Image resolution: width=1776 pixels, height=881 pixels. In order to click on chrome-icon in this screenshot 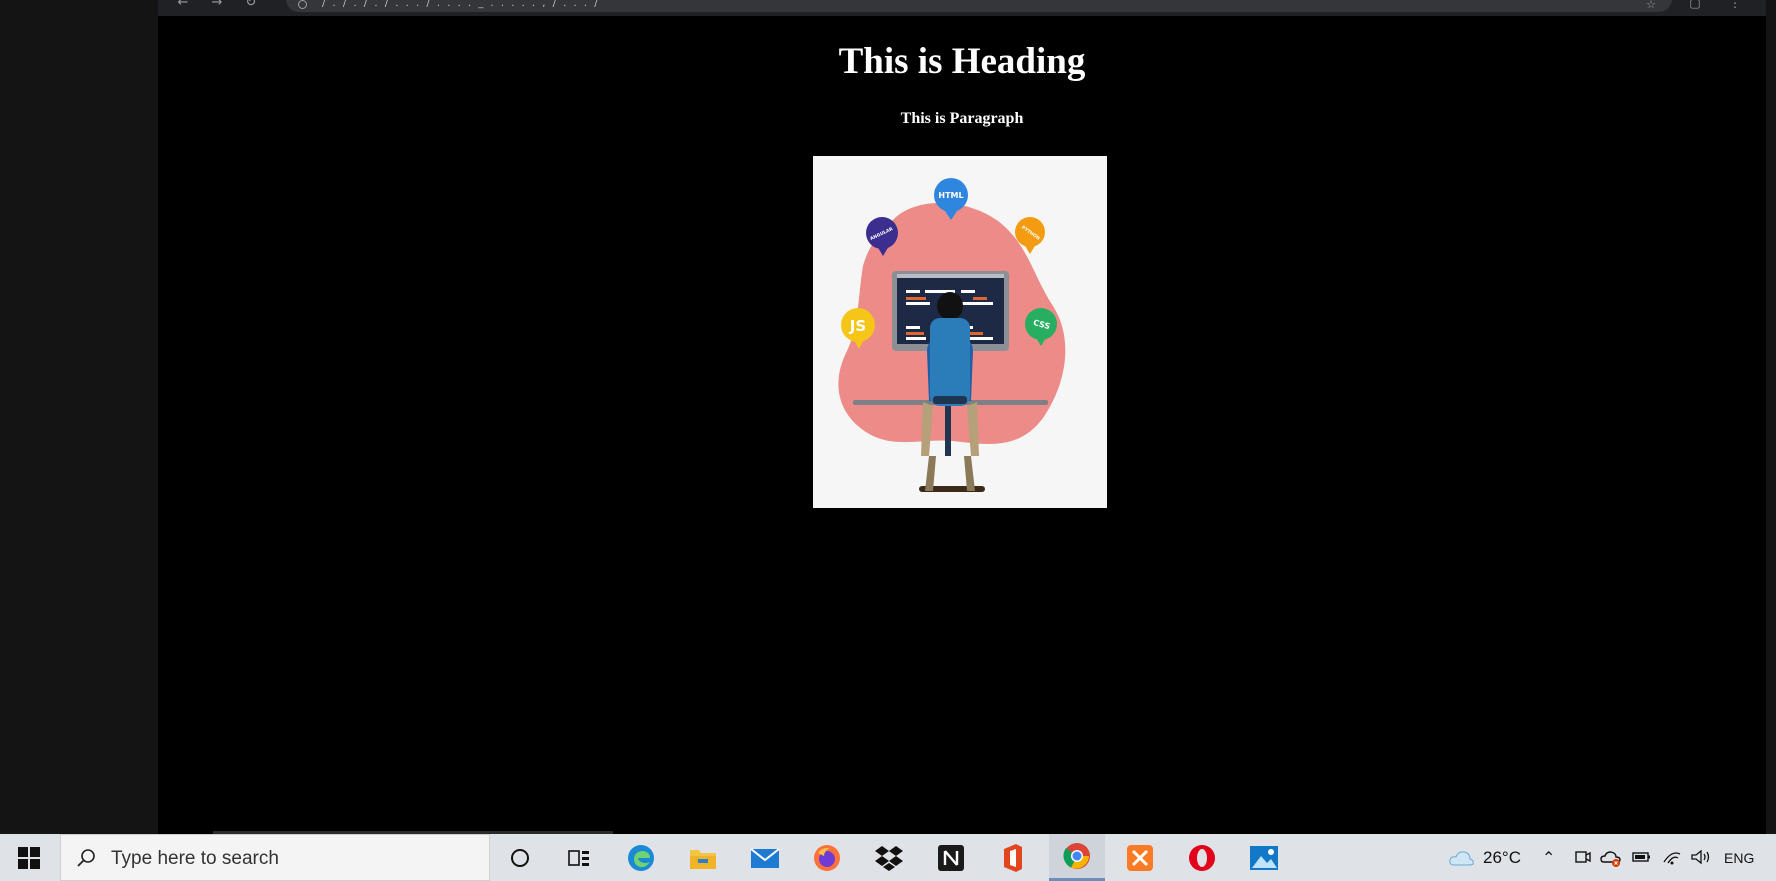, I will do `click(1077, 857)`.